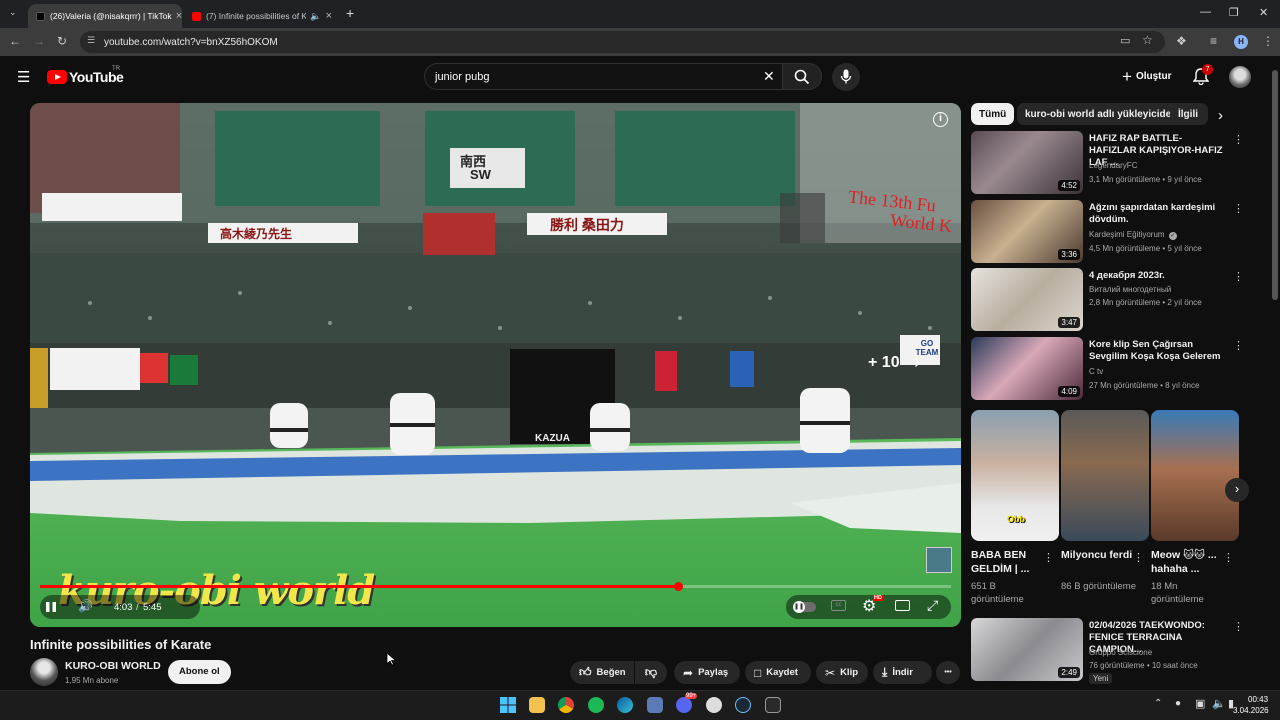  What do you see at coordinates (948, 672) in the screenshot?
I see `more-actions-button: •••` at bounding box center [948, 672].